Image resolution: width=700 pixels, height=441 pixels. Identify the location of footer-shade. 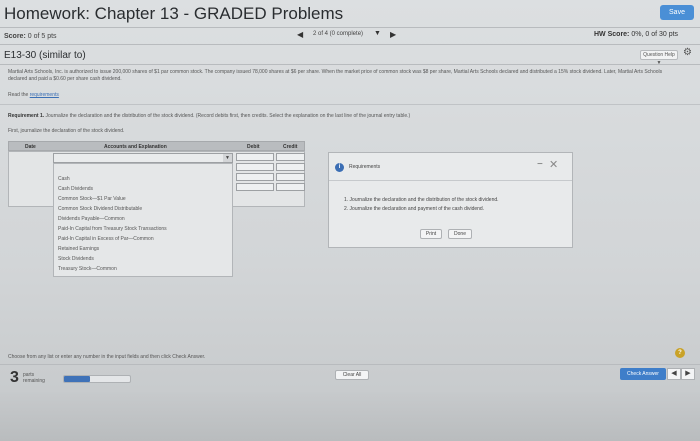
(350, 416).